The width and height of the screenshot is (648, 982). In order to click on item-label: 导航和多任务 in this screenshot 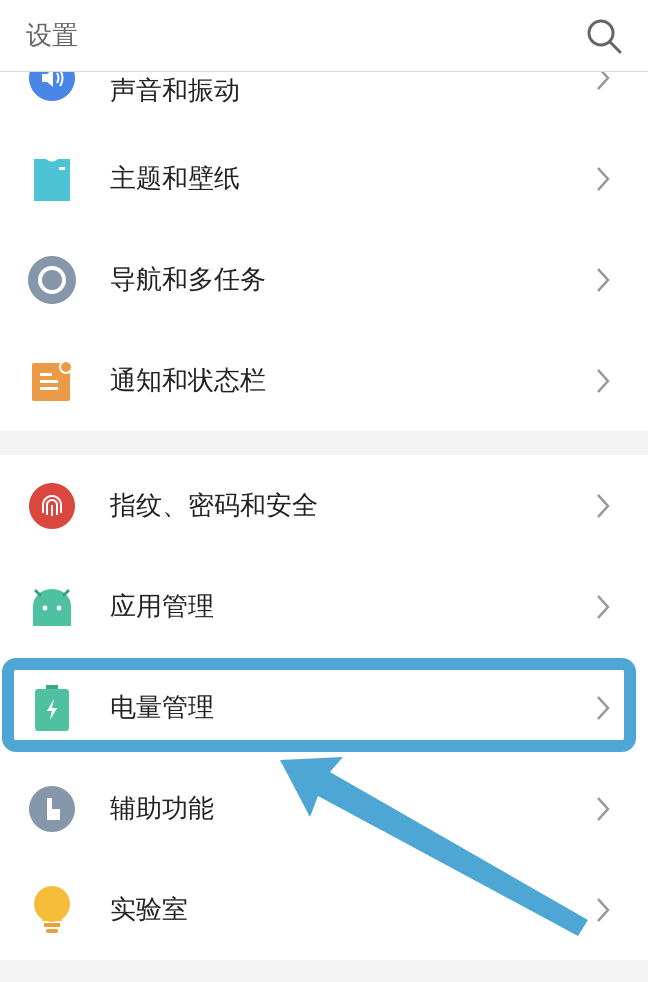, I will do `click(188, 279)`.